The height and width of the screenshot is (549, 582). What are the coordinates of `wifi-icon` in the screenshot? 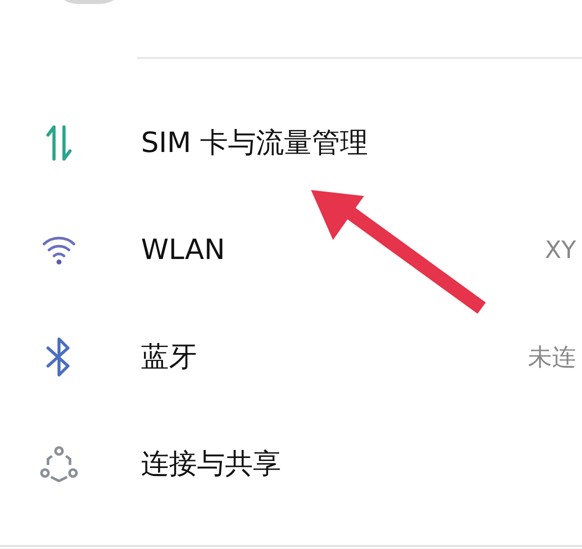 It's located at (58, 249).